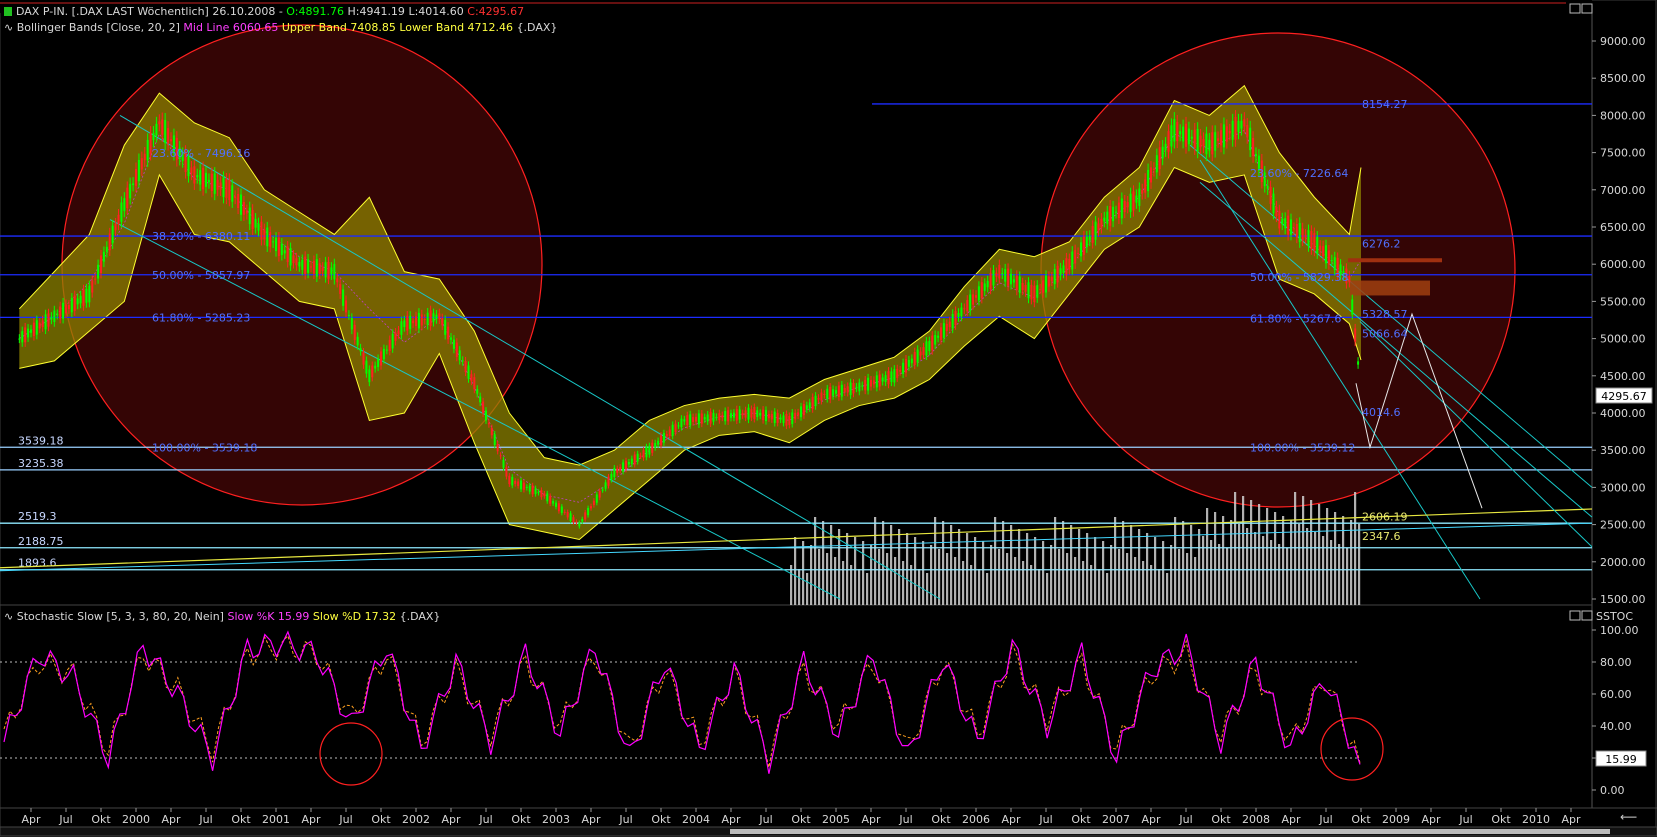 Image resolution: width=1657 pixels, height=837 pixels. I want to click on open-value: 4891.76, so click(321, 11).